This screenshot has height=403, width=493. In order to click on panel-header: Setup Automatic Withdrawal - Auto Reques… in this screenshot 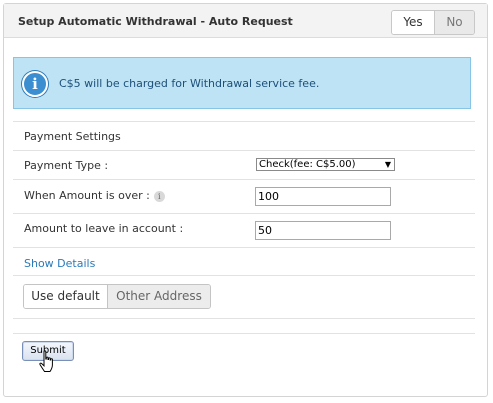, I will do `click(245, 21)`.